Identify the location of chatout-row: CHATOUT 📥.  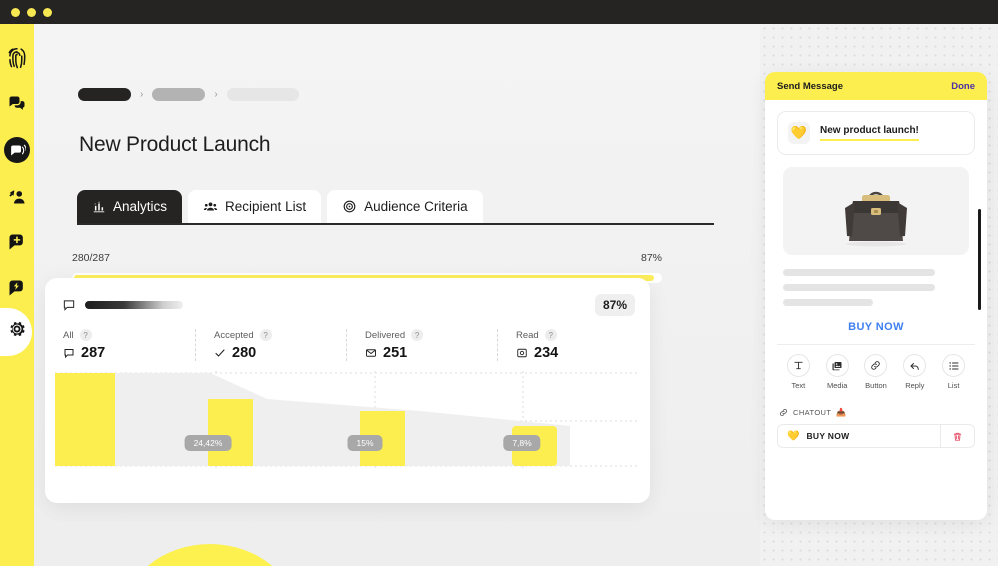
(883, 412).